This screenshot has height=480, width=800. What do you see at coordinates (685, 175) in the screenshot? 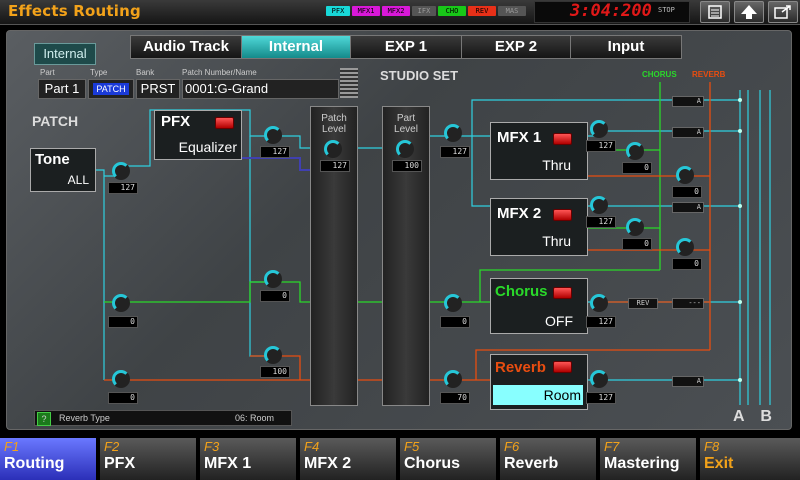
I see `mfx1-reverb-knob` at bounding box center [685, 175].